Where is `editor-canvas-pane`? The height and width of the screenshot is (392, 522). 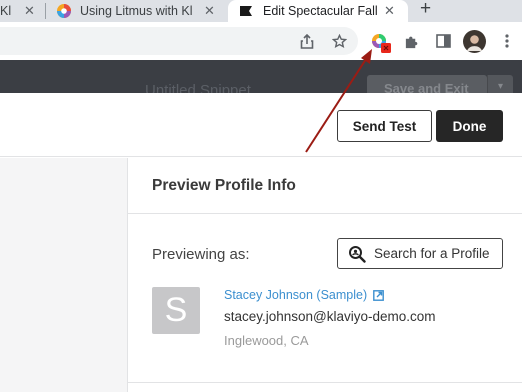
editor-canvas-pane is located at coordinates (63, 275).